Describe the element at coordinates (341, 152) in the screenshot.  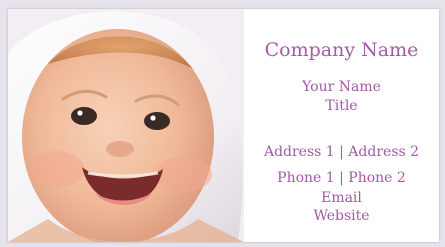
I see `address-line: Address 1 | Address 2` at that location.